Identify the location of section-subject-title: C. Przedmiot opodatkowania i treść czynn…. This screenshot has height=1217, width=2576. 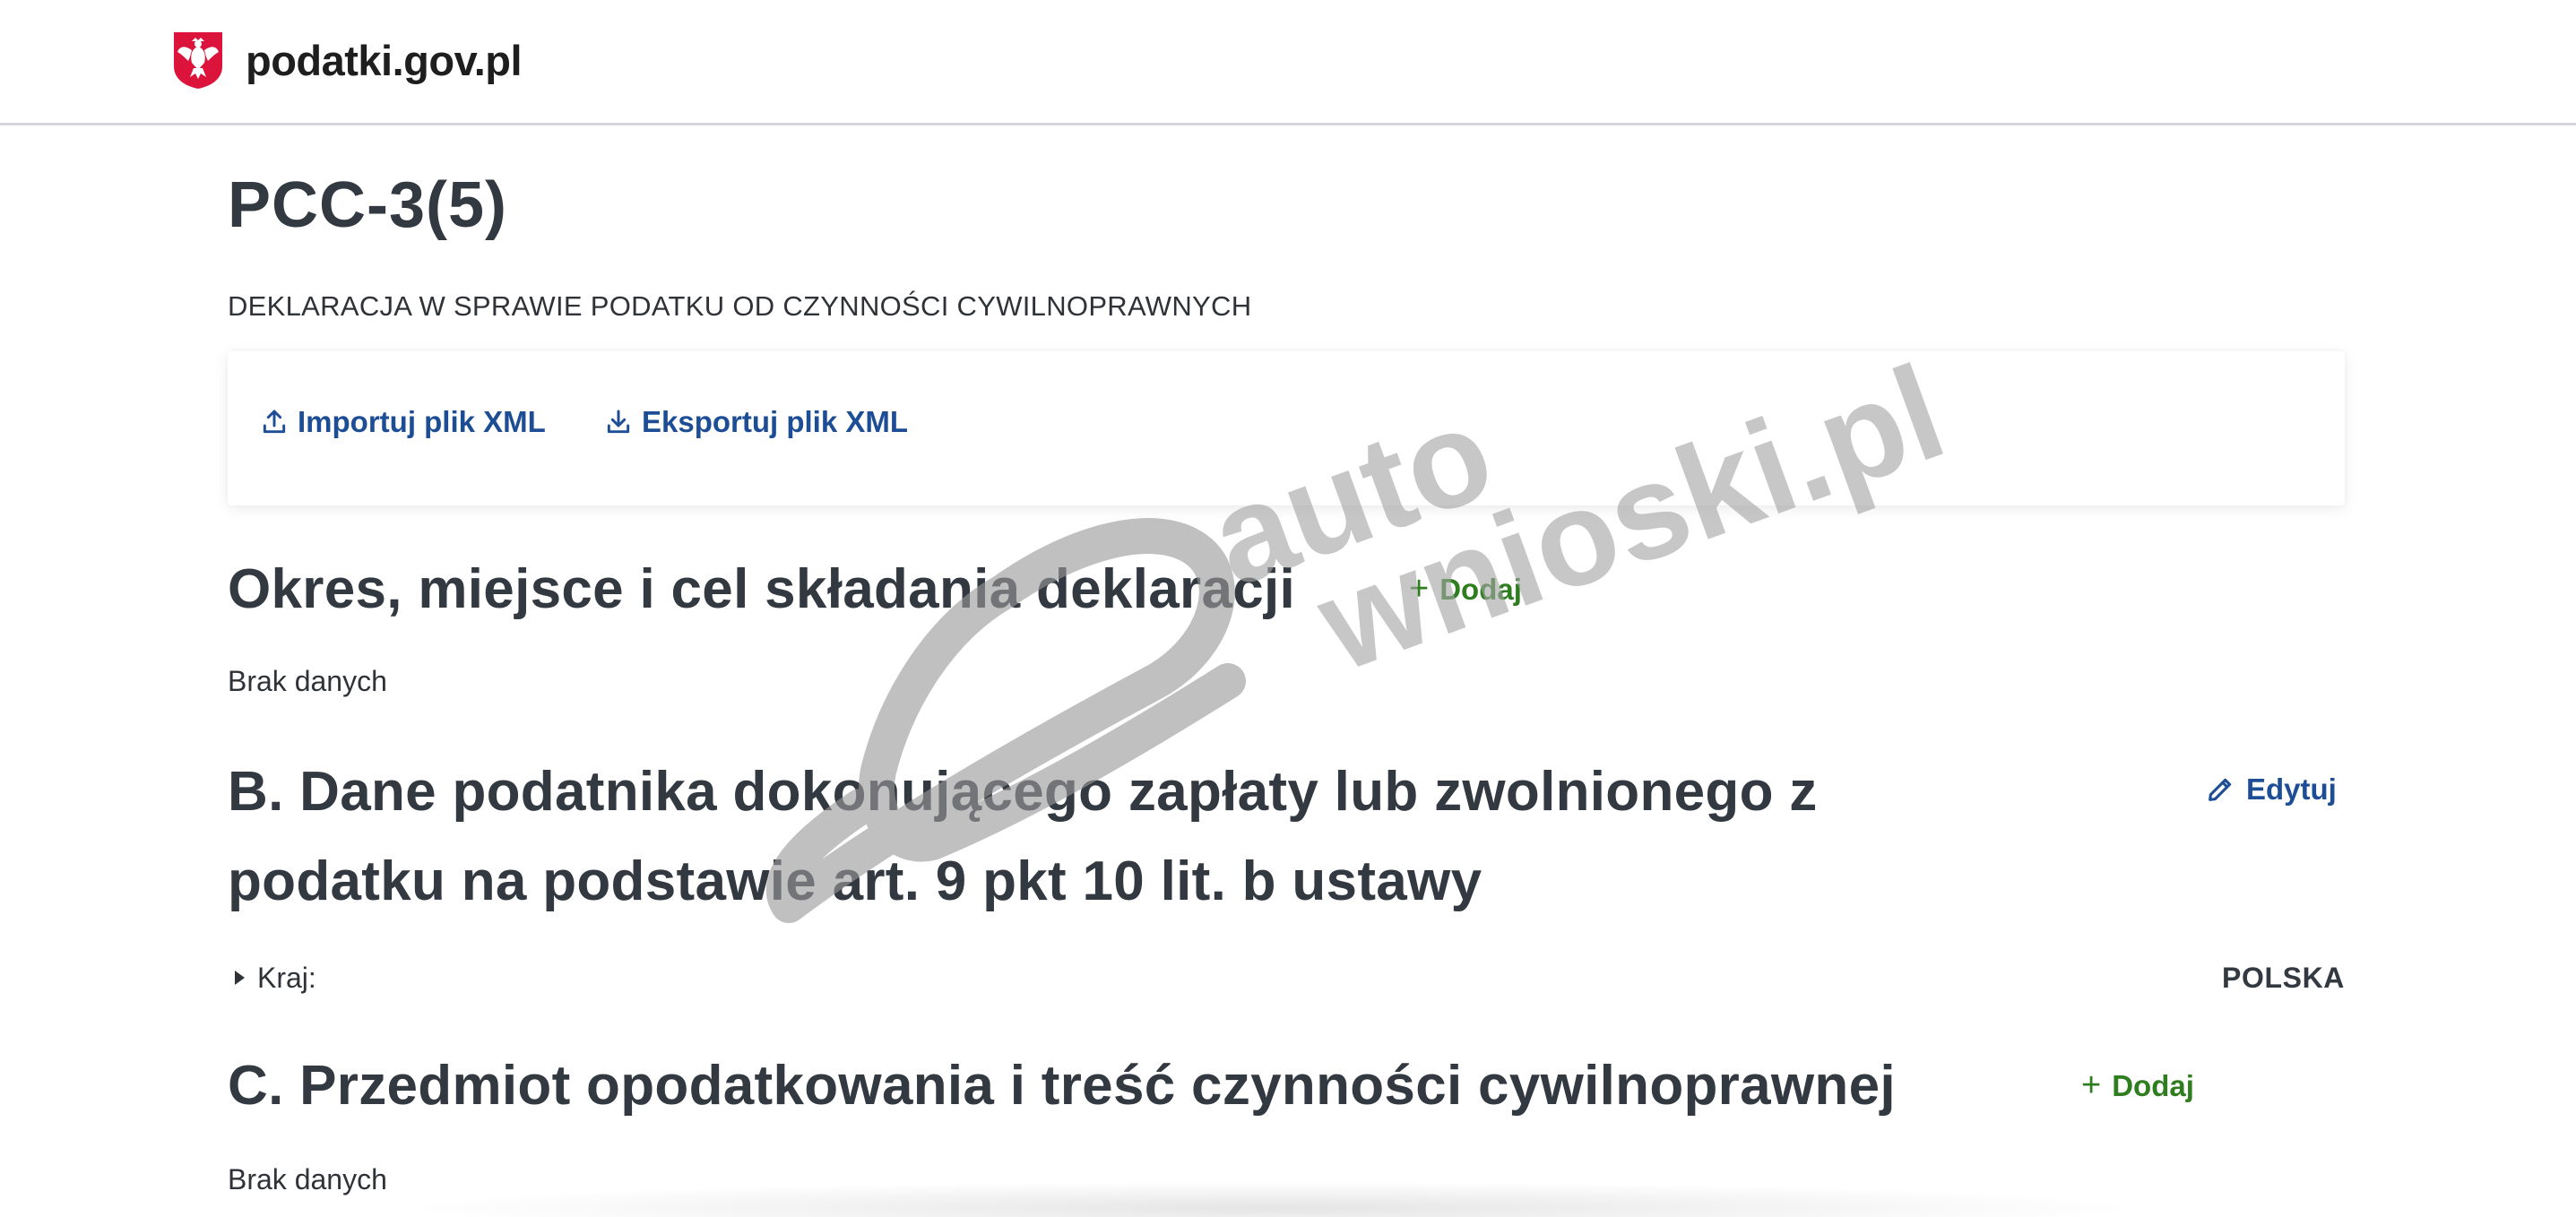
(1062, 1086).